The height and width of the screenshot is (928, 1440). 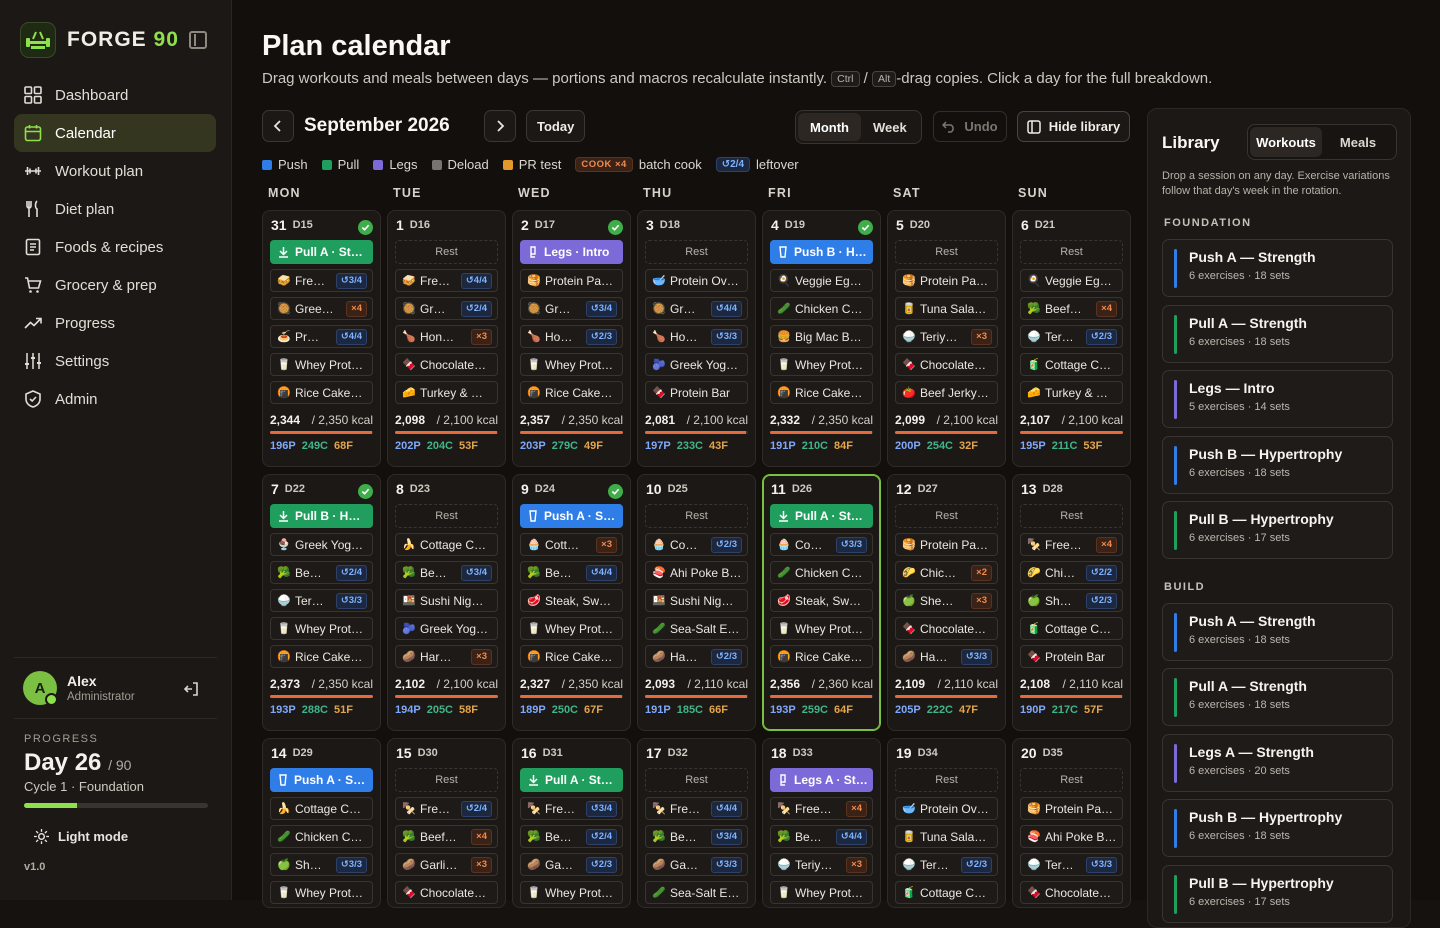 I want to click on sidebar-item-calendar: Calendar, so click(x=115, y=133).